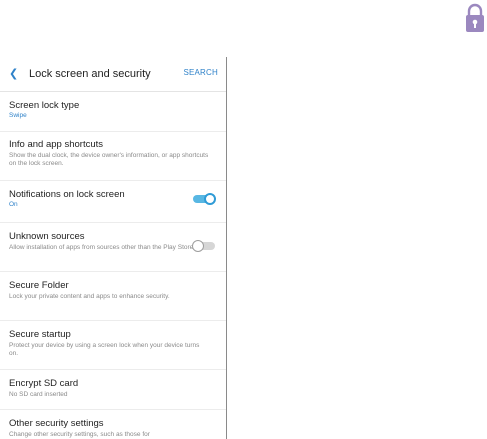 This screenshot has width=487, height=439. What do you see at coordinates (13, 204) in the screenshot?
I see `setting-value: On` at bounding box center [13, 204].